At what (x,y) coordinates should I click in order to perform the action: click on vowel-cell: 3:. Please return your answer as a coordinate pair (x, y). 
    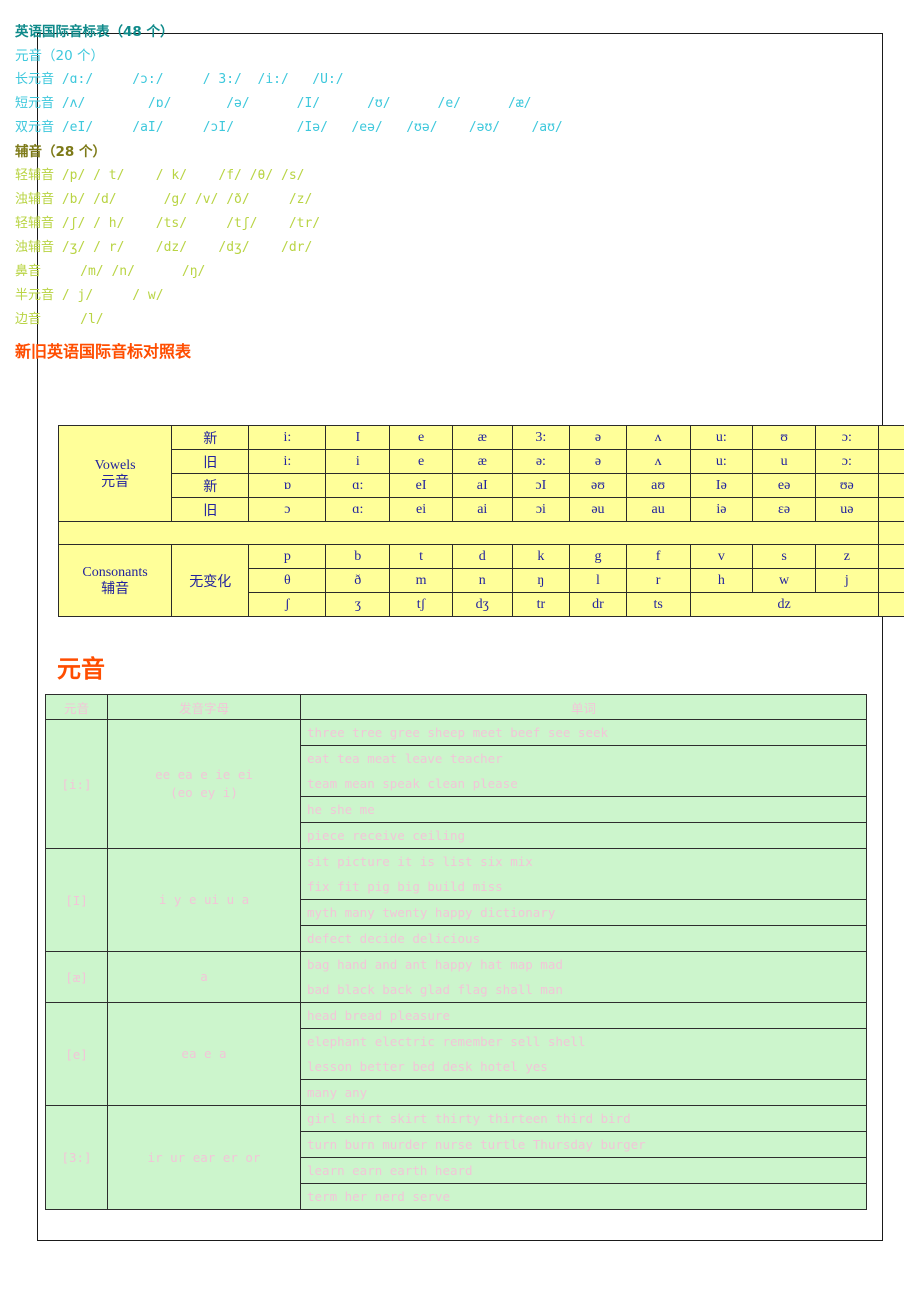
    Looking at the image, I should click on (541, 437).